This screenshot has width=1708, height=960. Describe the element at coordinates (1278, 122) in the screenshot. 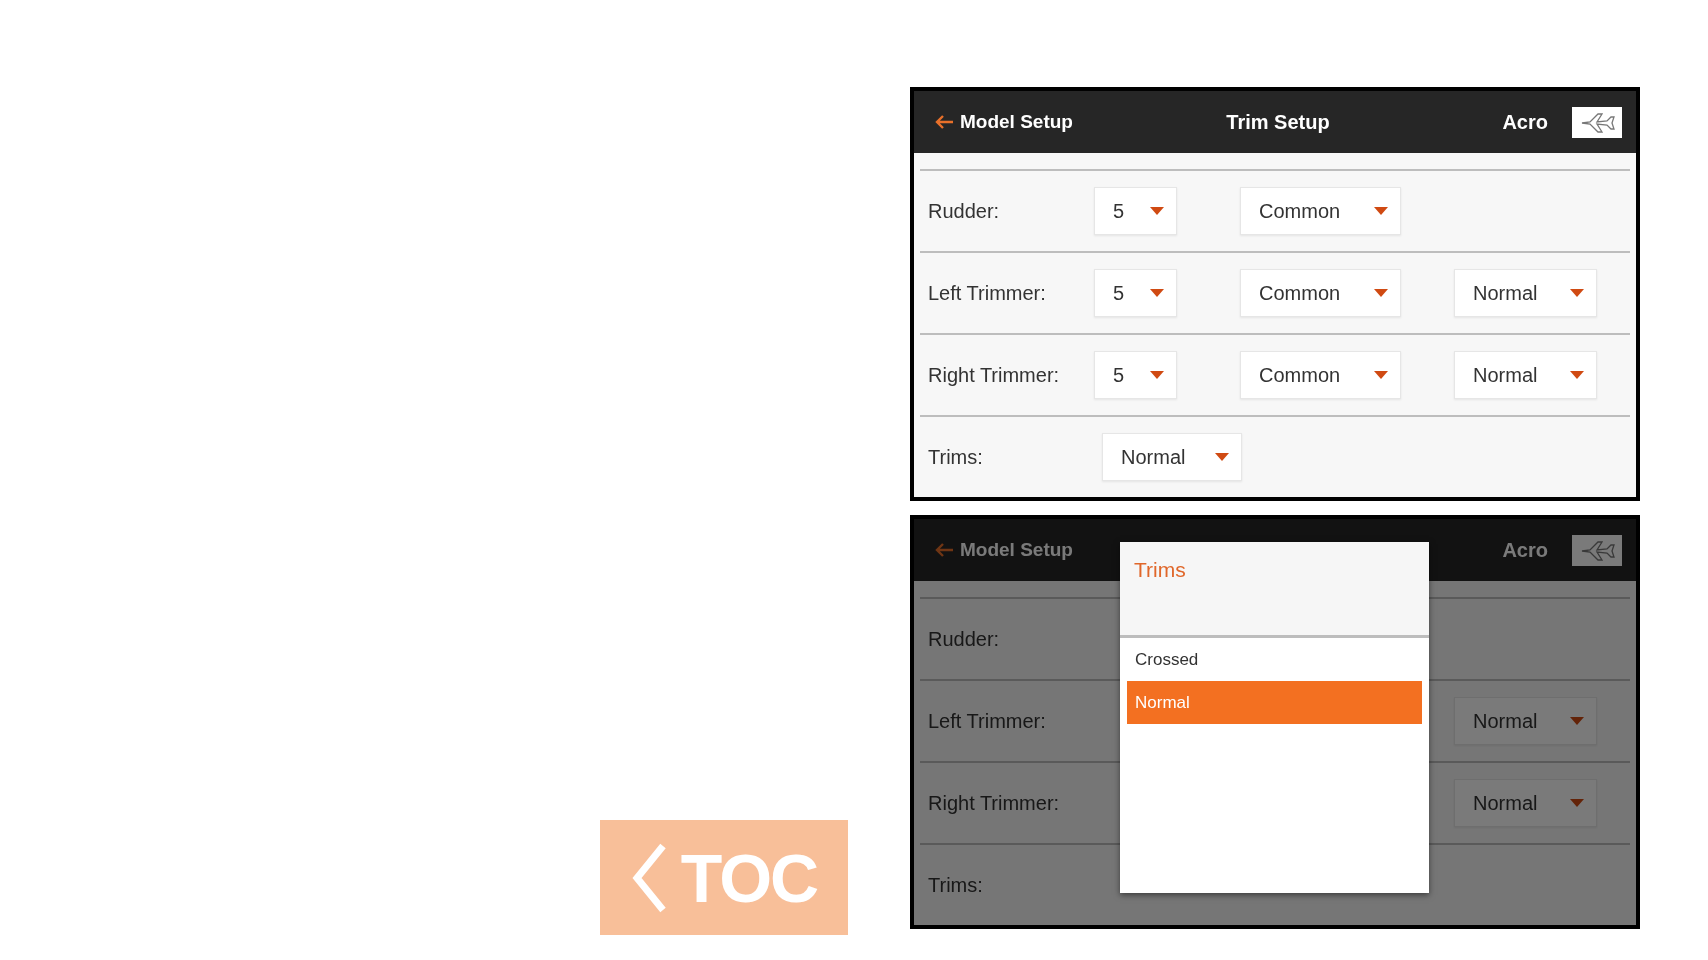

I see `screen-title: Trim Setup` at that location.